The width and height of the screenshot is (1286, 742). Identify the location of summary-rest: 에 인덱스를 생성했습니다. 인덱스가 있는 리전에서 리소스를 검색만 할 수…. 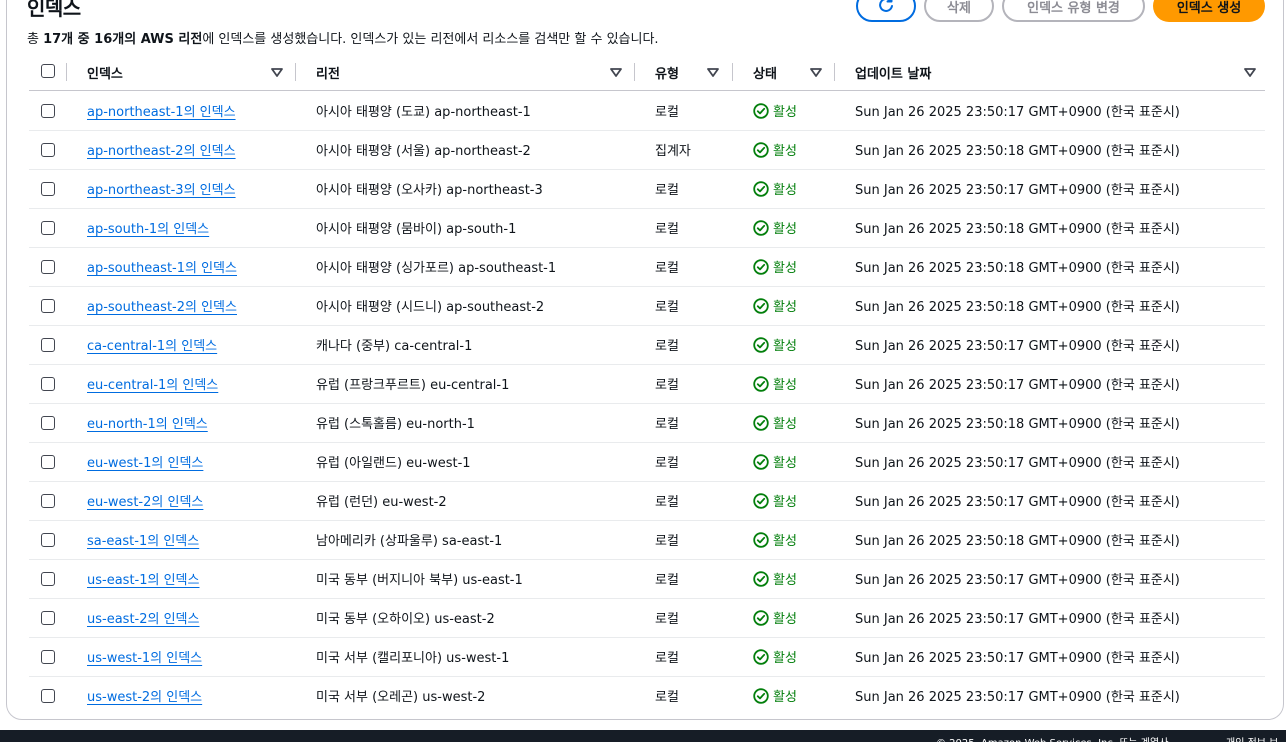
(430, 39).